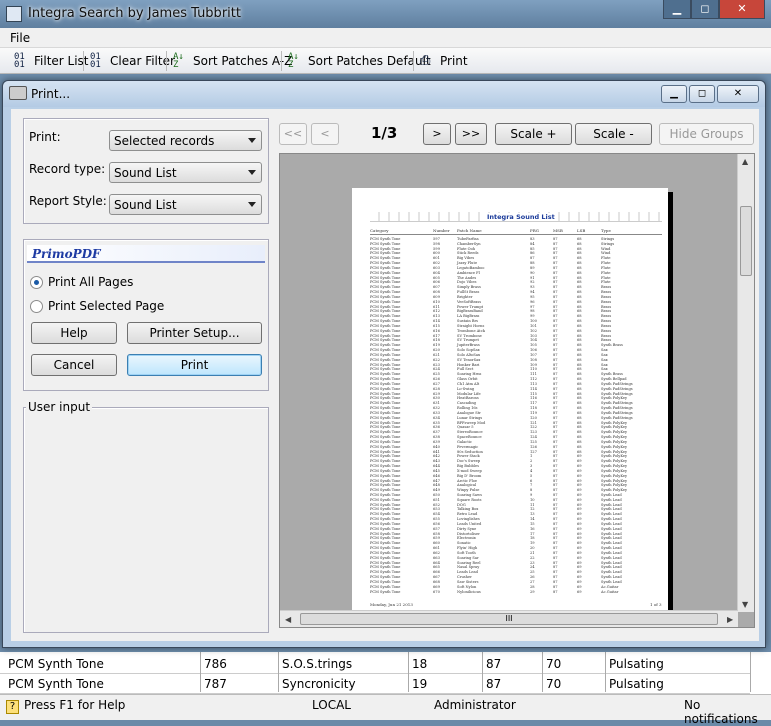 The width and height of the screenshot is (771, 726). What do you see at coordinates (606, 272) in the screenshot?
I see `report-cell: Flute` at bounding box center [606, 272].